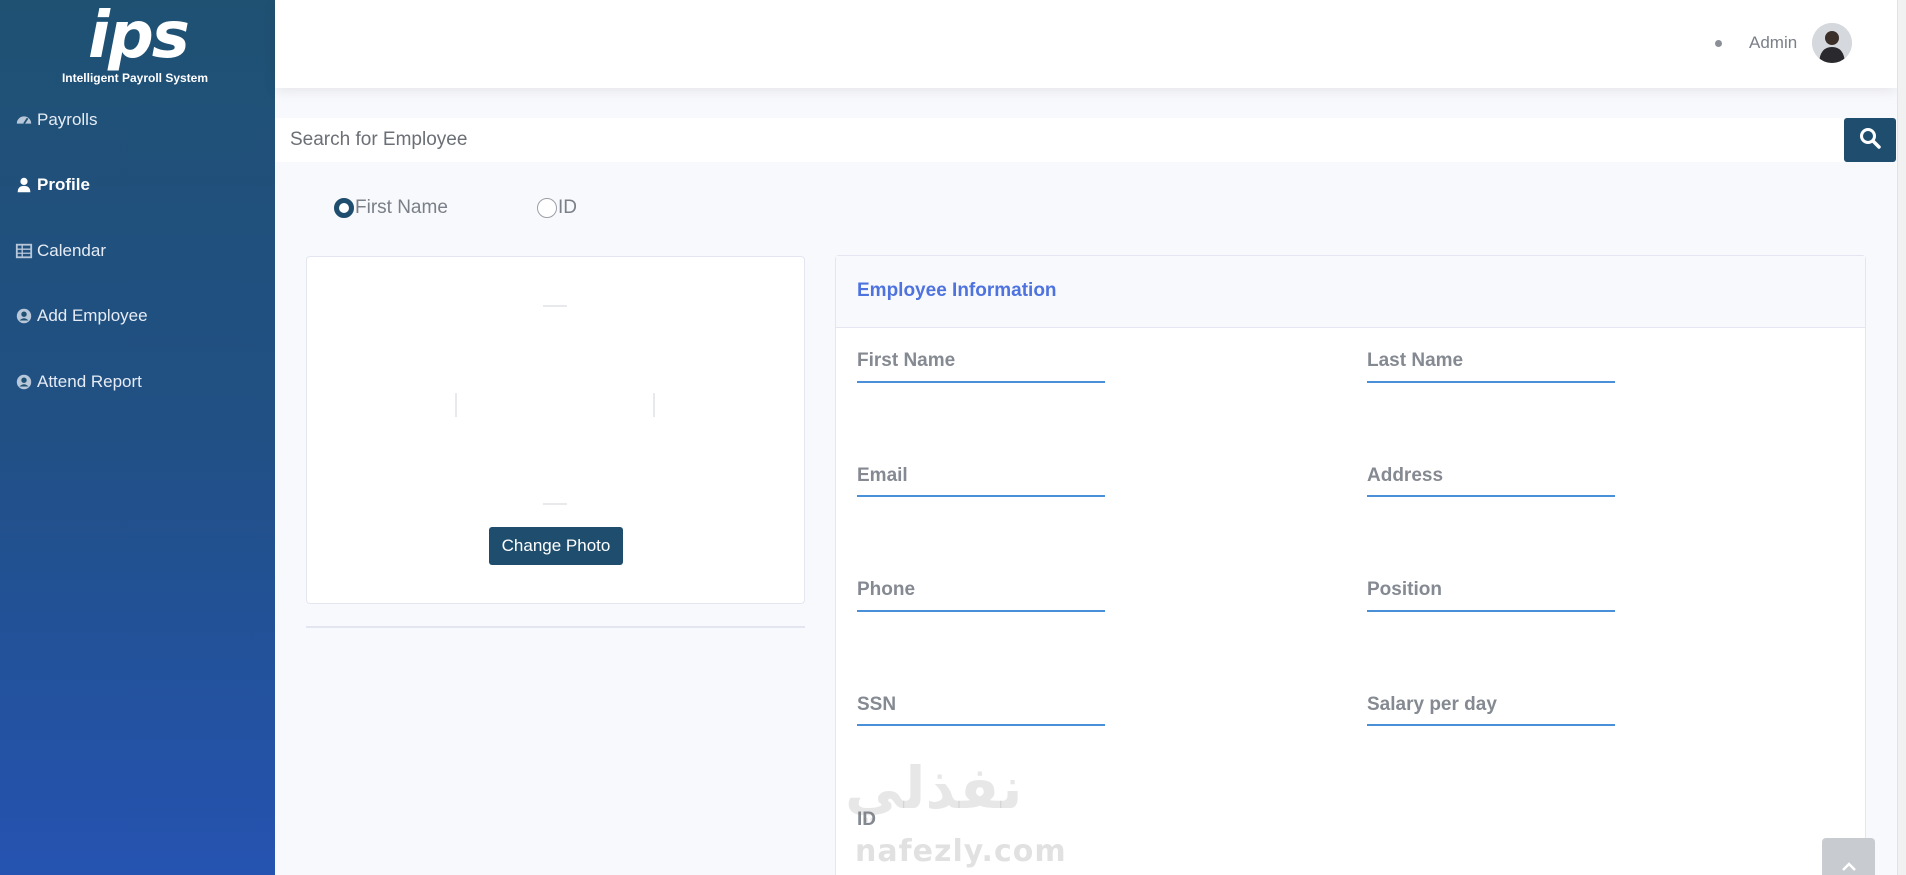 The height and width of the screenshot is (875, 1906). What do you see at coordinates (957, 290) in the screenshot?
I see `card-title: Employee Information` at bounding box center [957, 290].